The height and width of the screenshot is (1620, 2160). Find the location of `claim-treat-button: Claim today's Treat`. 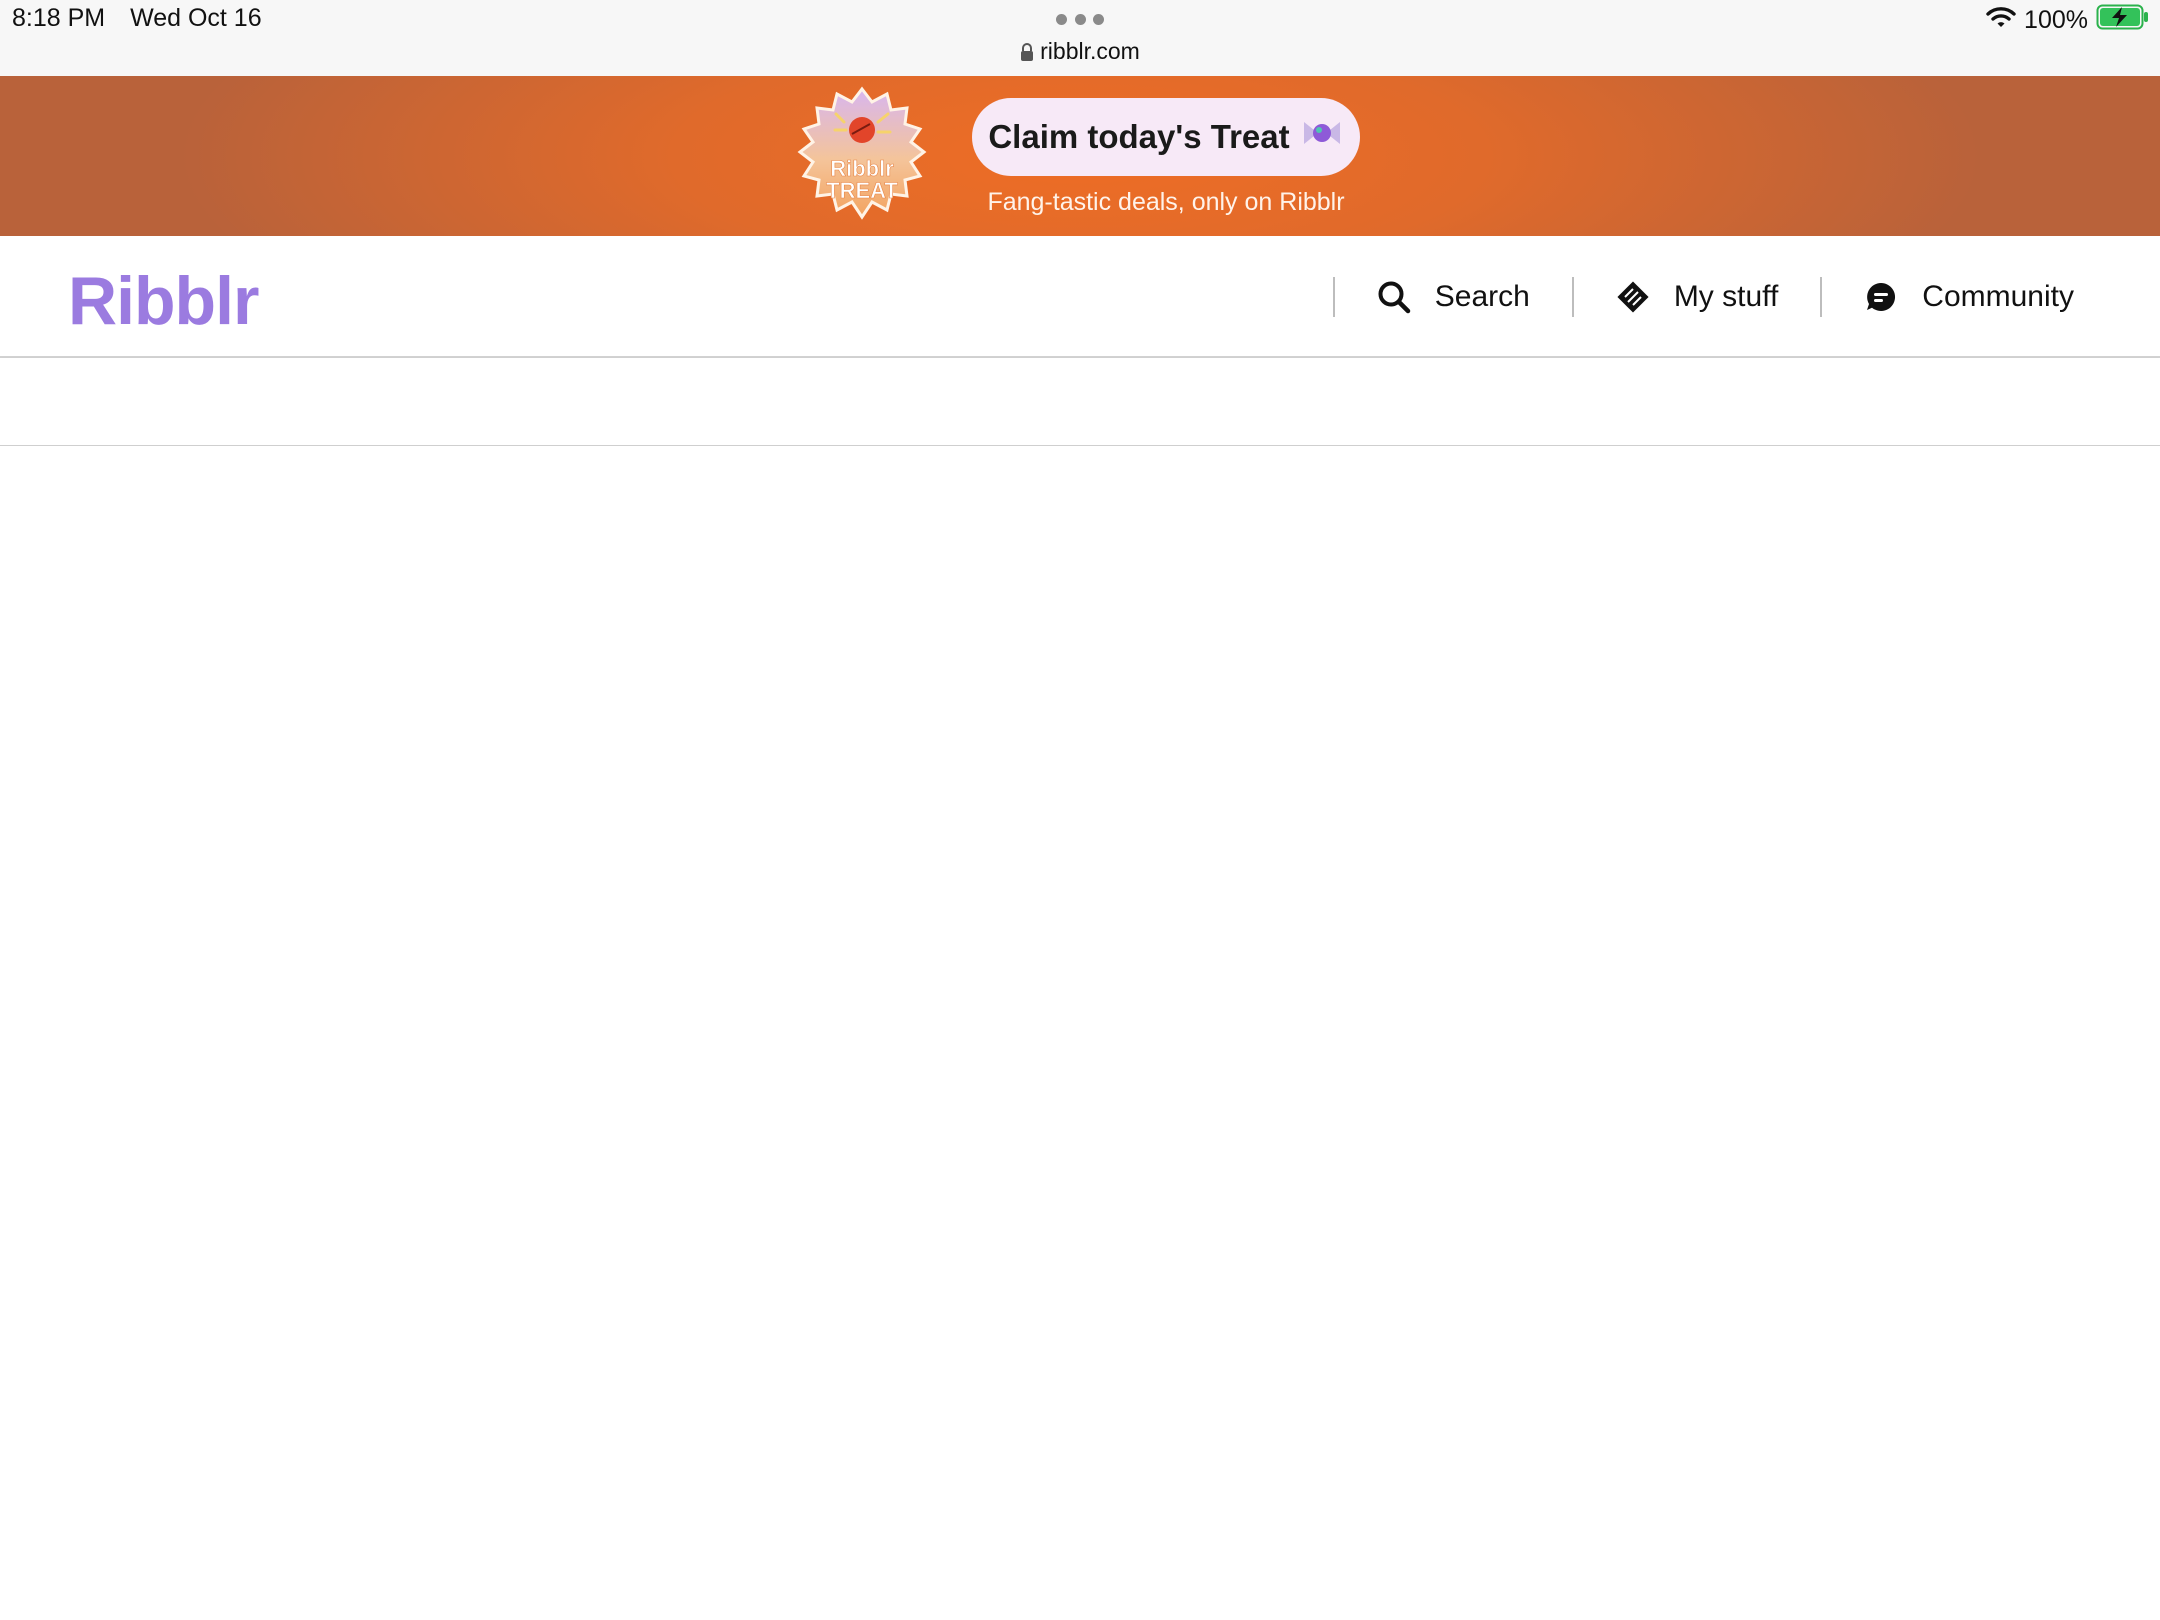

claim-treat-button: Claim today's Treat is located at coordinates (1166, 137).